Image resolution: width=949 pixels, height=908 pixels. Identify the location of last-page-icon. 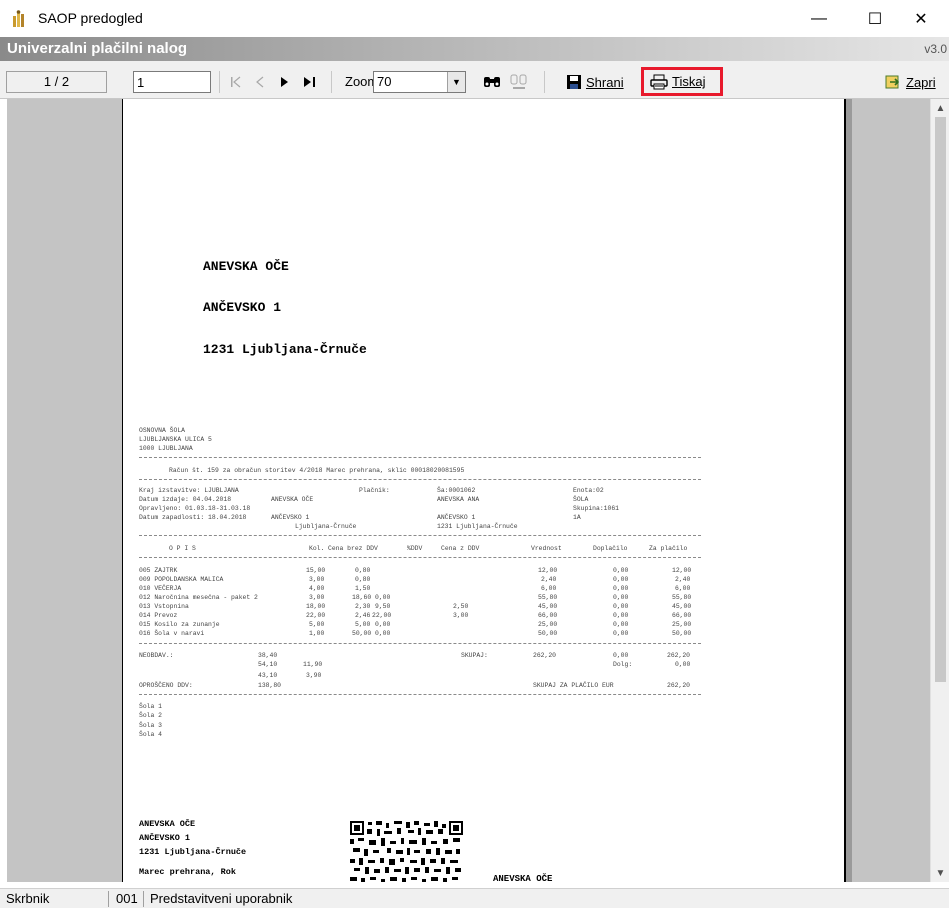
(310, 82).